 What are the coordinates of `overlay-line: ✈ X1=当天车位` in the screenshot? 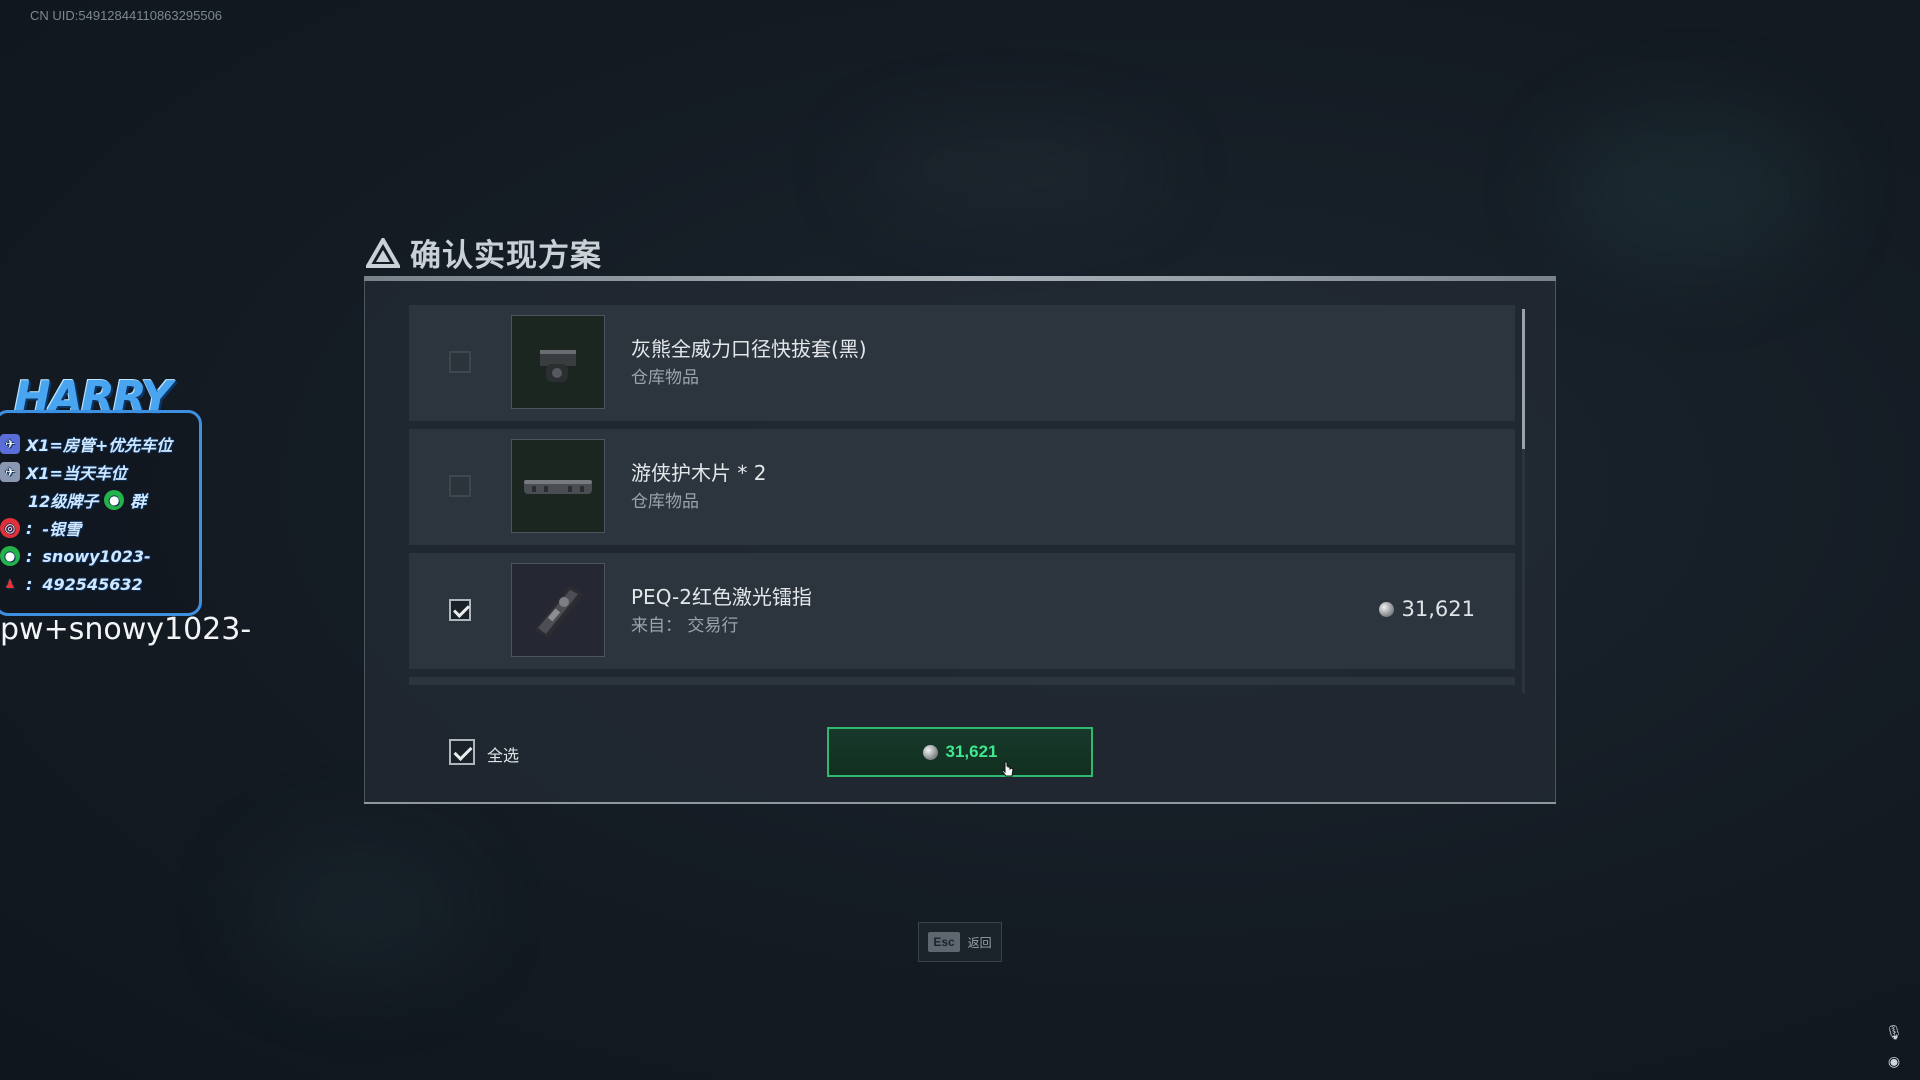 It's located at (63, 472).